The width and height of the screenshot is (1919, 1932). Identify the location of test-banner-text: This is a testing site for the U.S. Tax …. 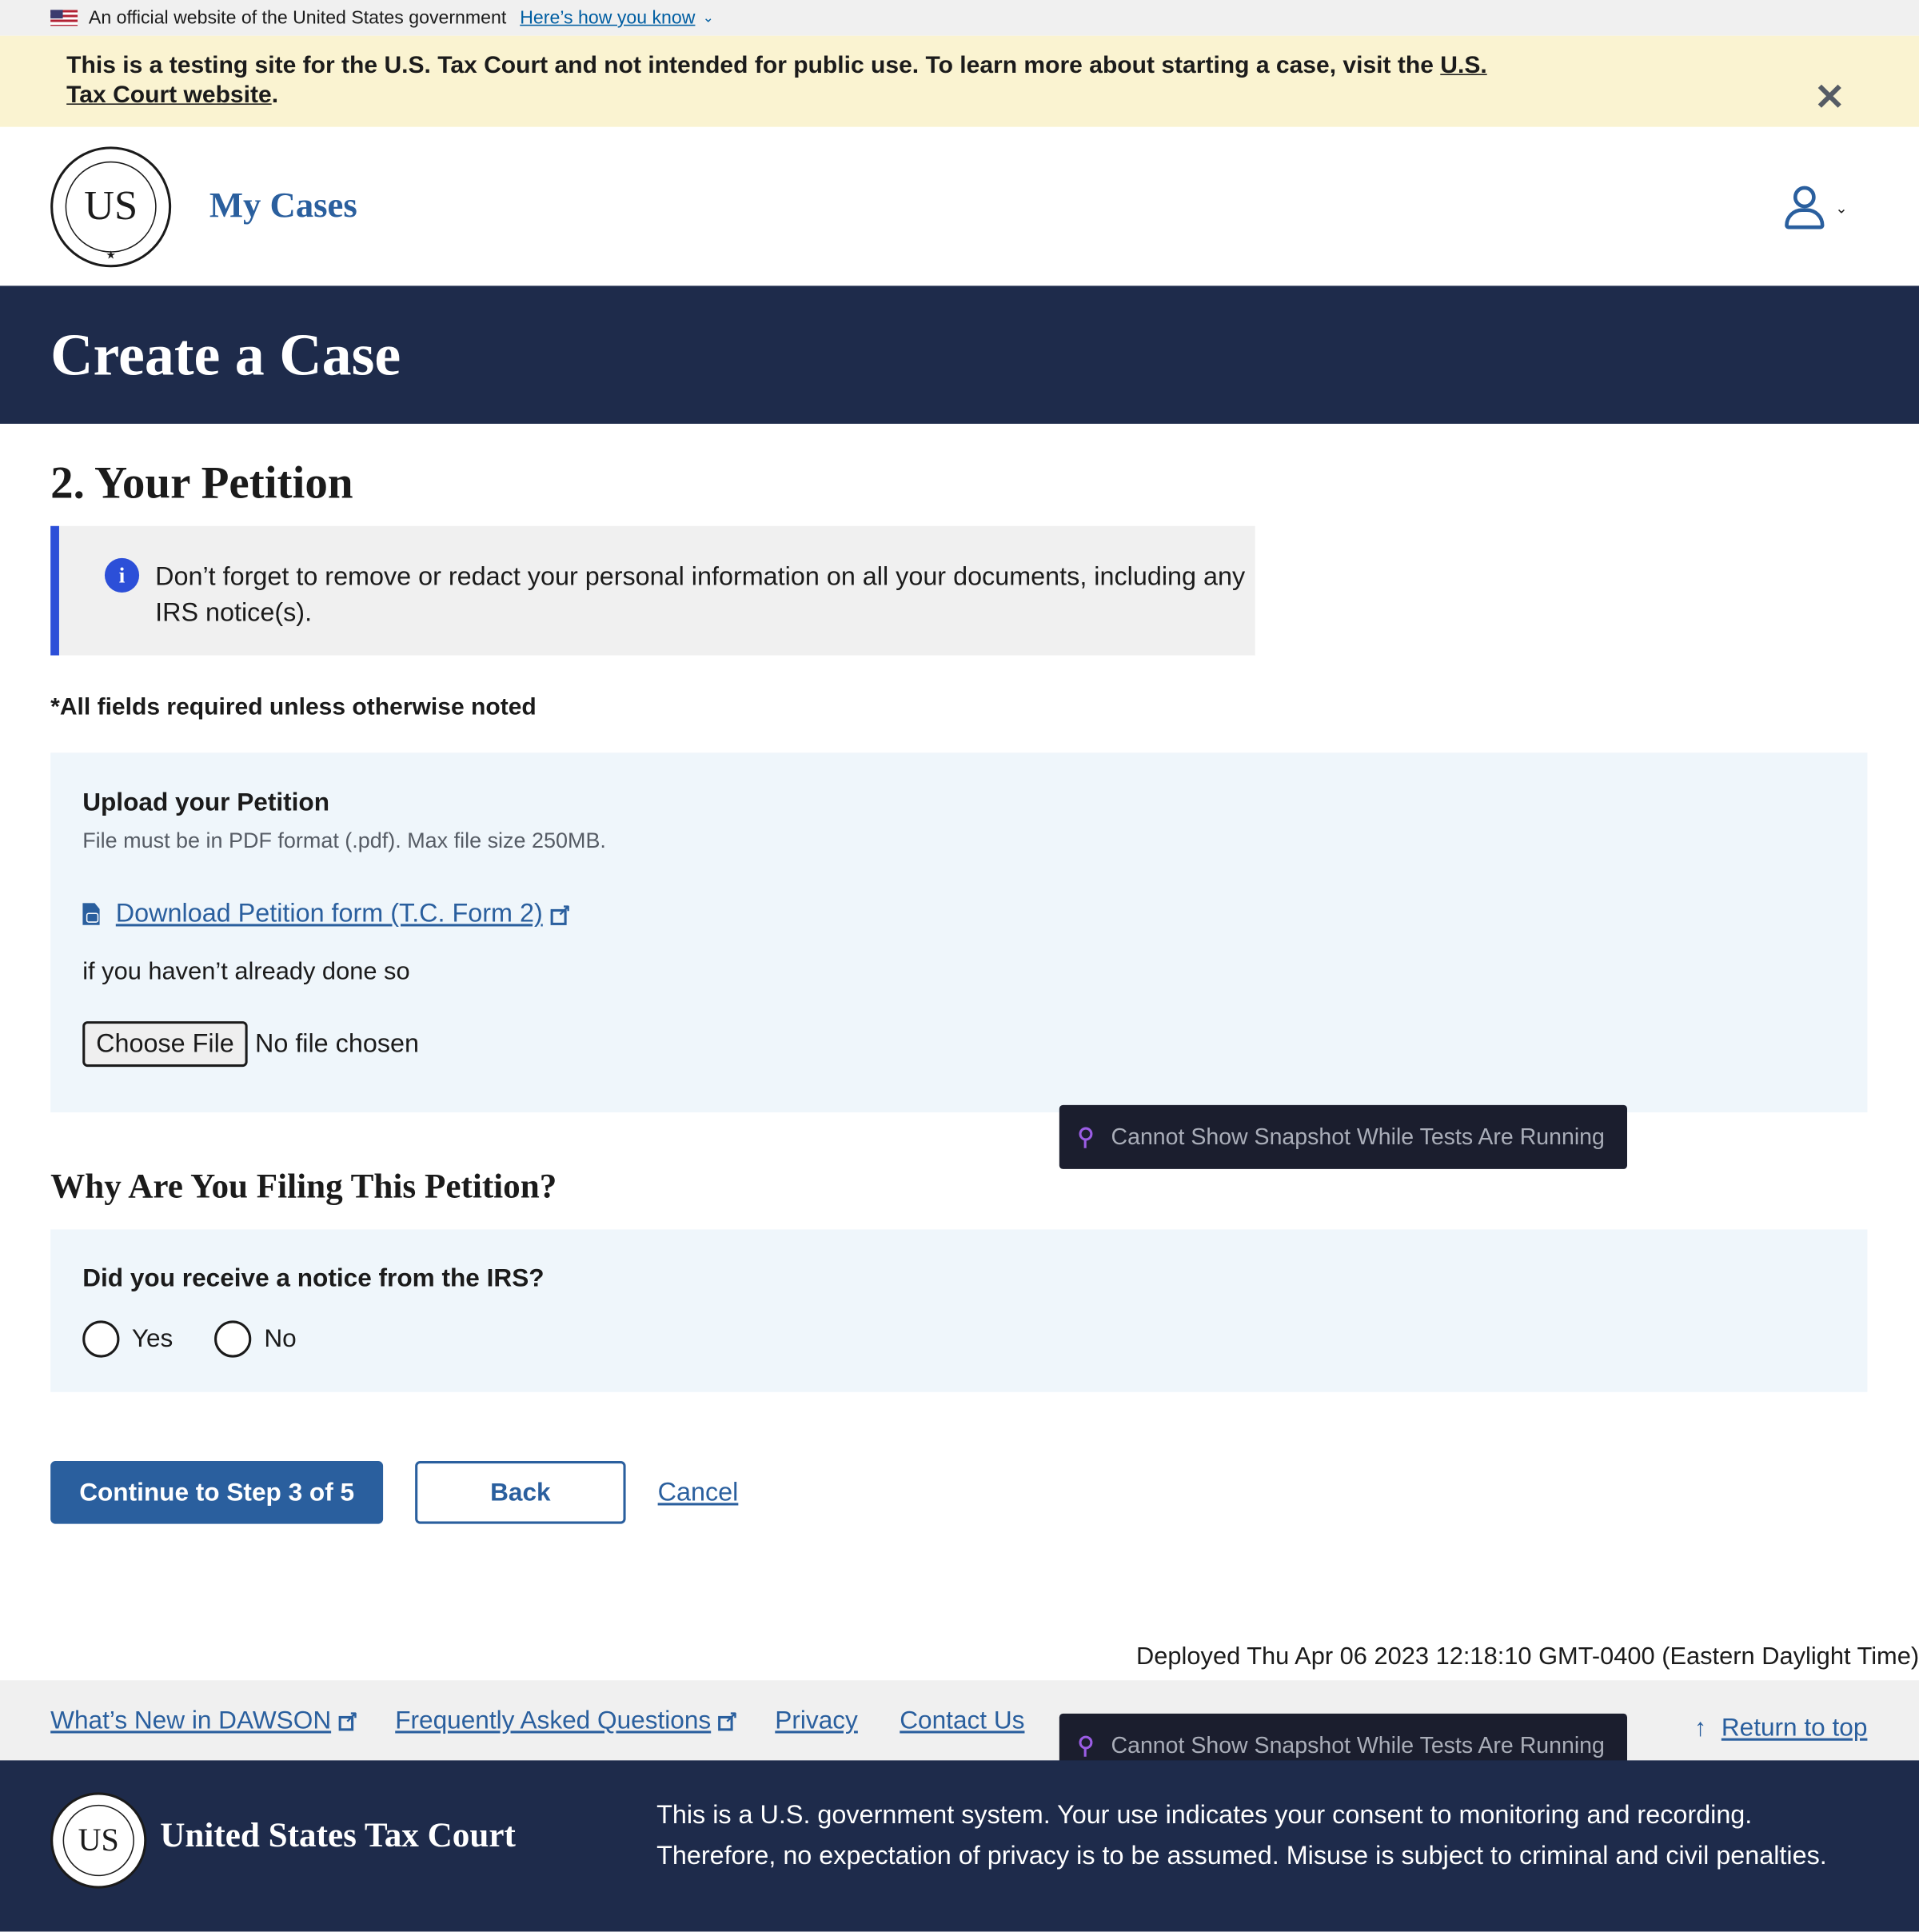
(786, 80).